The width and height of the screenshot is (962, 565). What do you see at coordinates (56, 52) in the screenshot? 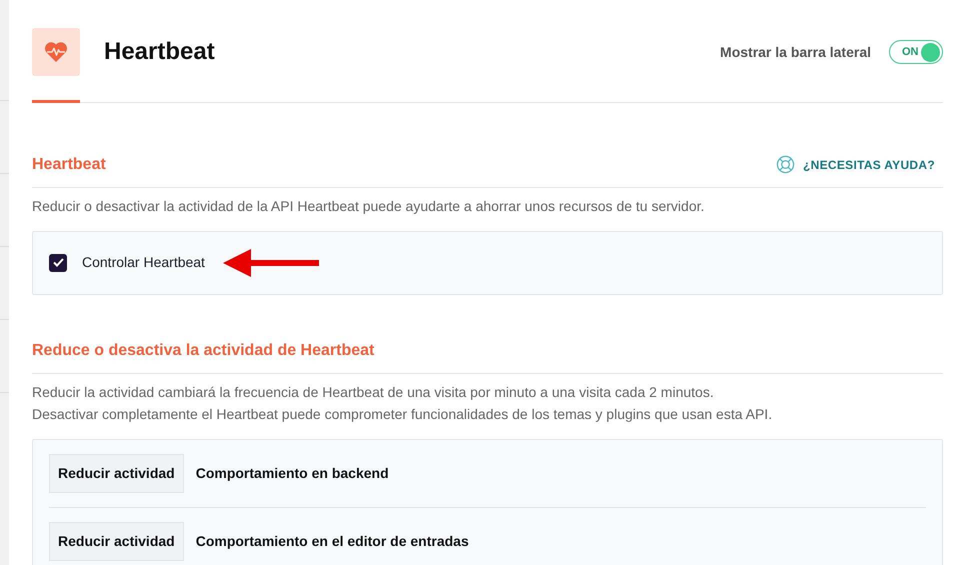
I see `heartbeat-icon` at bounding box center [56, 52].